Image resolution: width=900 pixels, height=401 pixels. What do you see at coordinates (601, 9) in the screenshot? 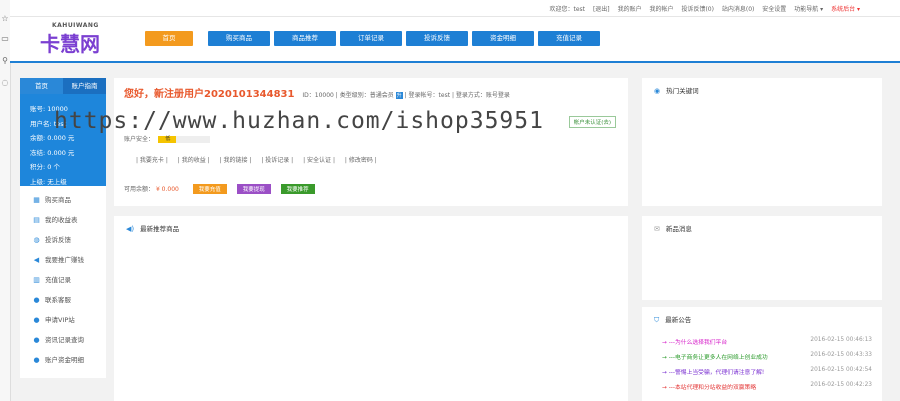
I see `logout-link: [退出]` at bounding box center [601, 9].